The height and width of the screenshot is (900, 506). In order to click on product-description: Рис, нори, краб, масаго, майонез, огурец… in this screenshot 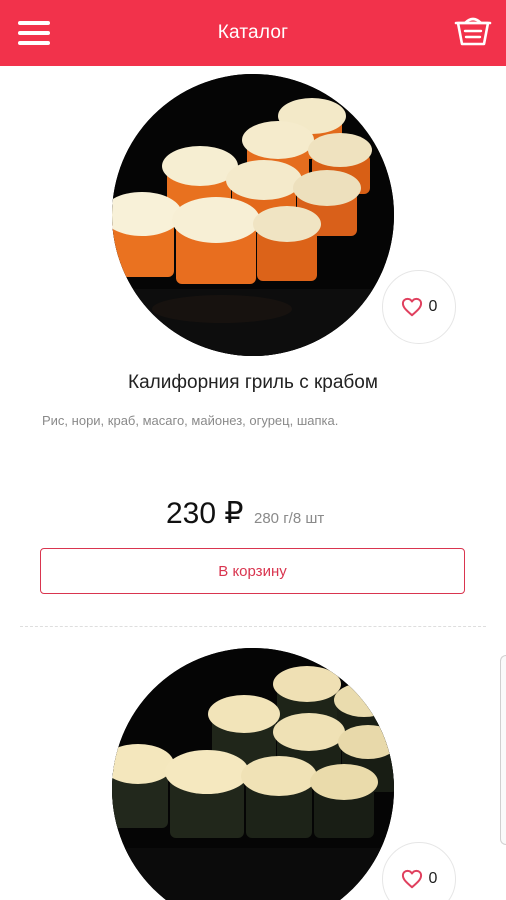, I will do `click(190, 420)`.